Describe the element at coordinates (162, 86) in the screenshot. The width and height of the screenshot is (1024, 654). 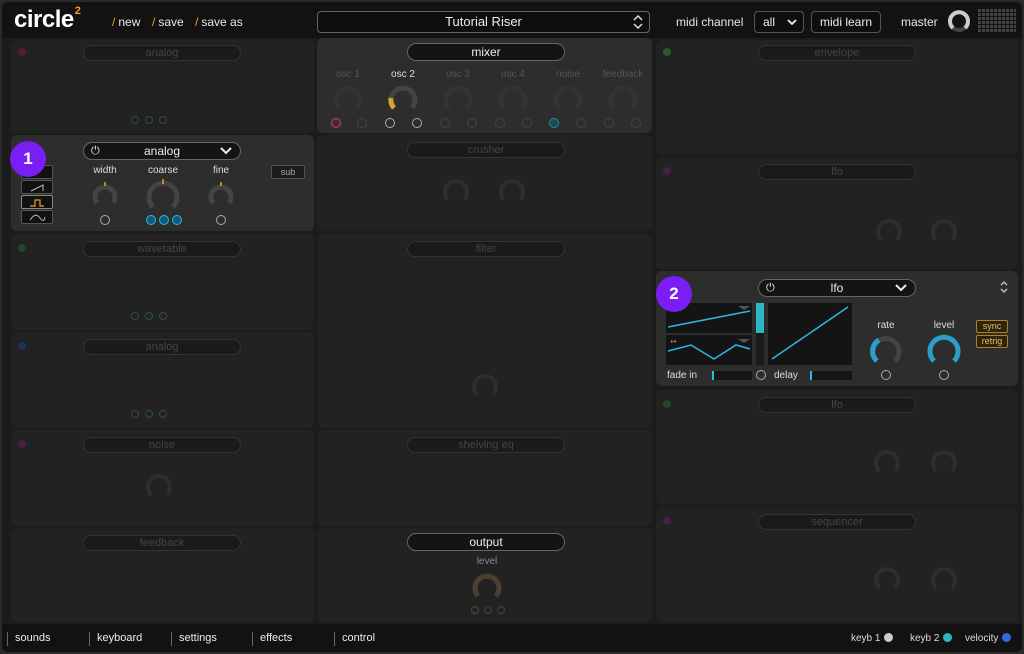
I see `osc1-module-dim: analog` at that location.